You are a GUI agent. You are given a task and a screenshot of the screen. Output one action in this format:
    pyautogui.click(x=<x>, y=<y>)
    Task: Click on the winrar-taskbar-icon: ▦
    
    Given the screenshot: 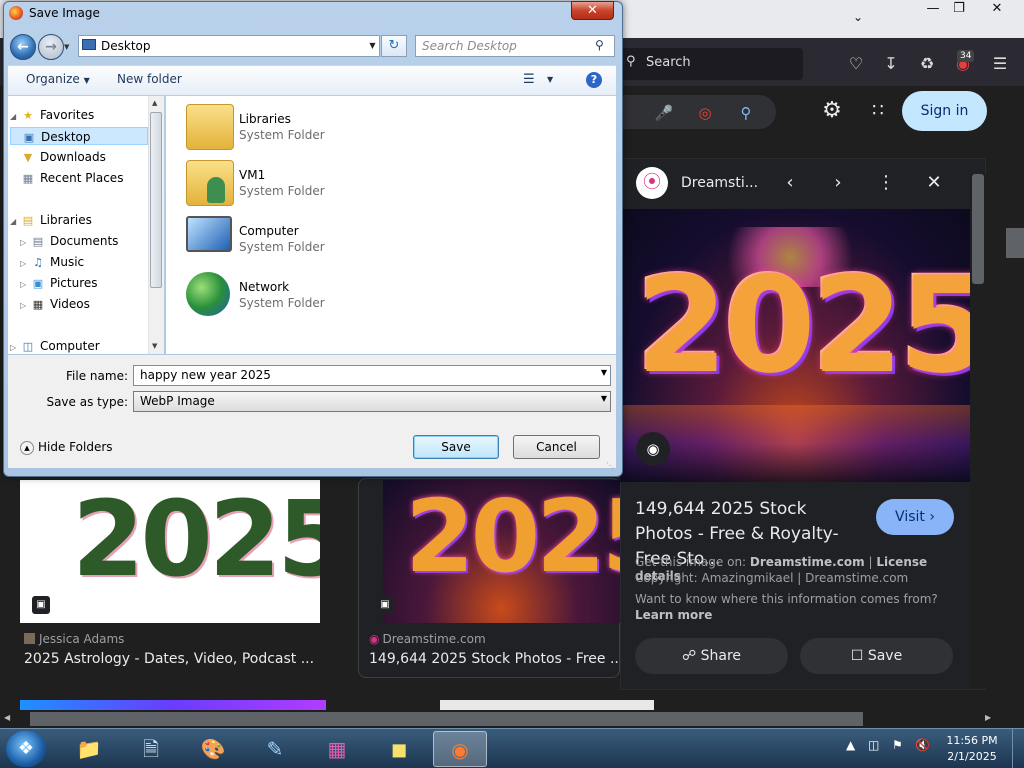 What is the action you would take?
    pyautogui.click(x=337, y=749)
    